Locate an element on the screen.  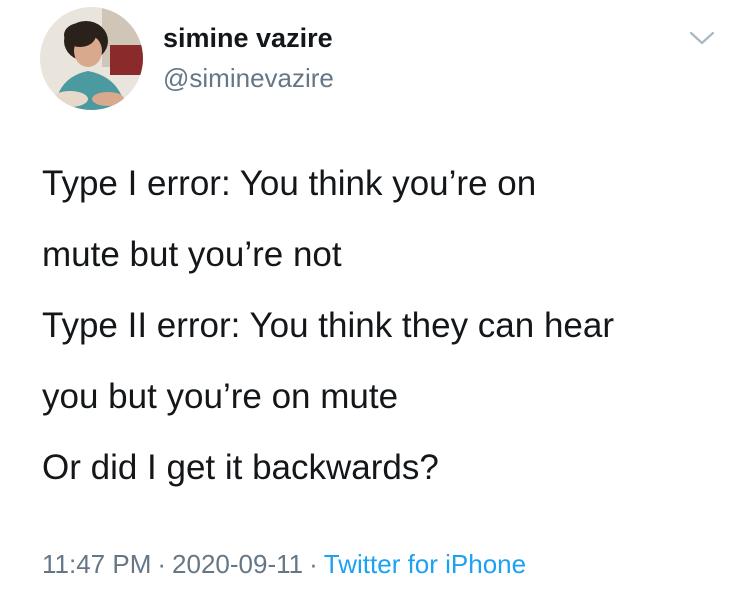
tweet-line: Or did I get it backwards? is located at coordinates (240, 467).